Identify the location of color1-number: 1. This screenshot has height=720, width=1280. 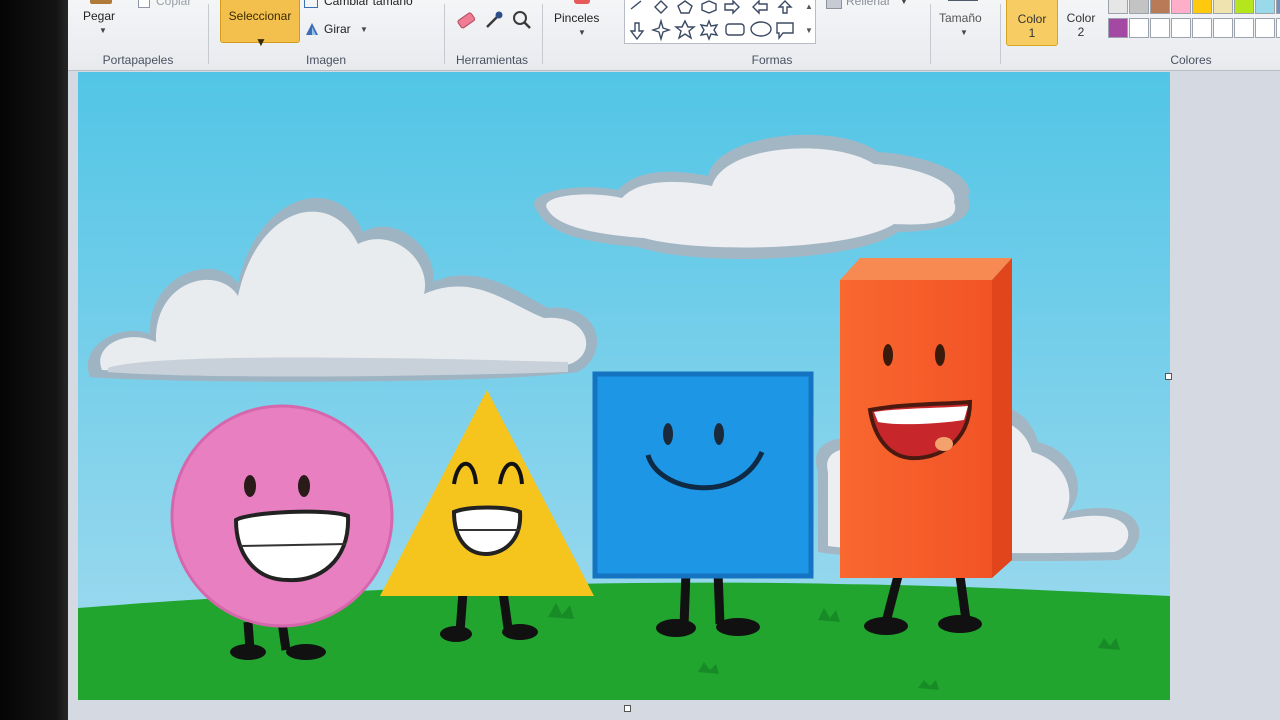
(1032, 33).